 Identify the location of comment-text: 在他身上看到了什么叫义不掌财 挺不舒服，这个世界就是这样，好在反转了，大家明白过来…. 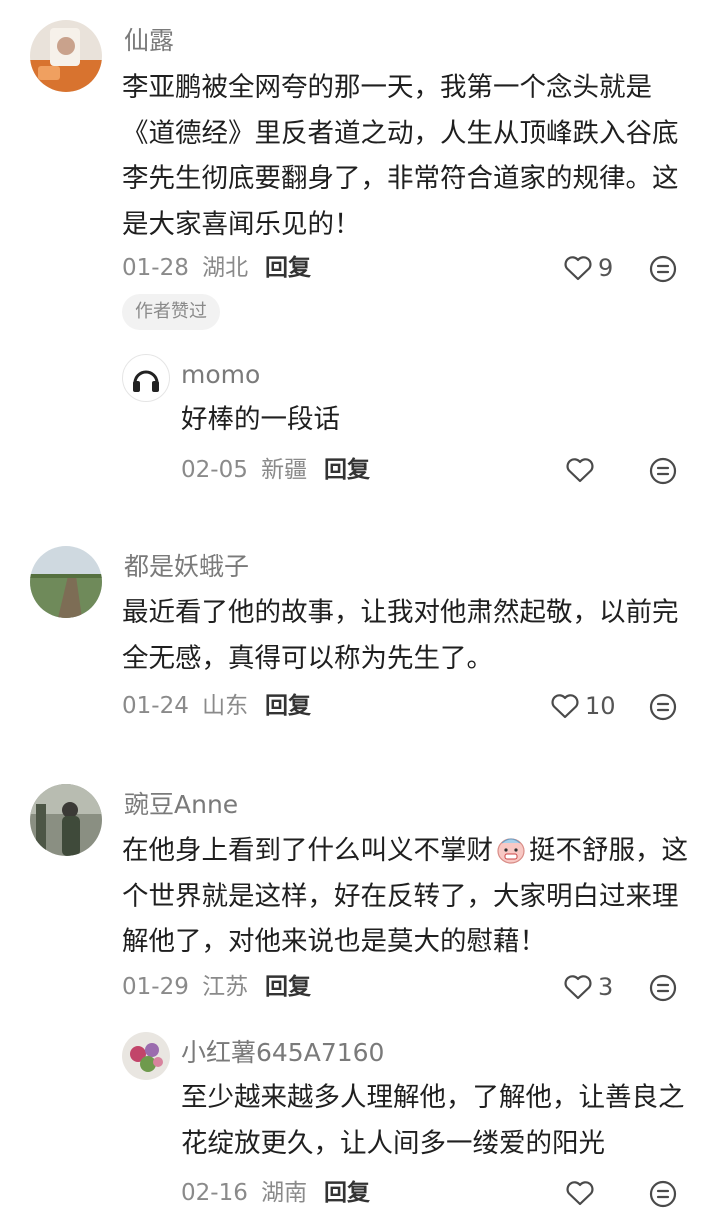
(405, 896).